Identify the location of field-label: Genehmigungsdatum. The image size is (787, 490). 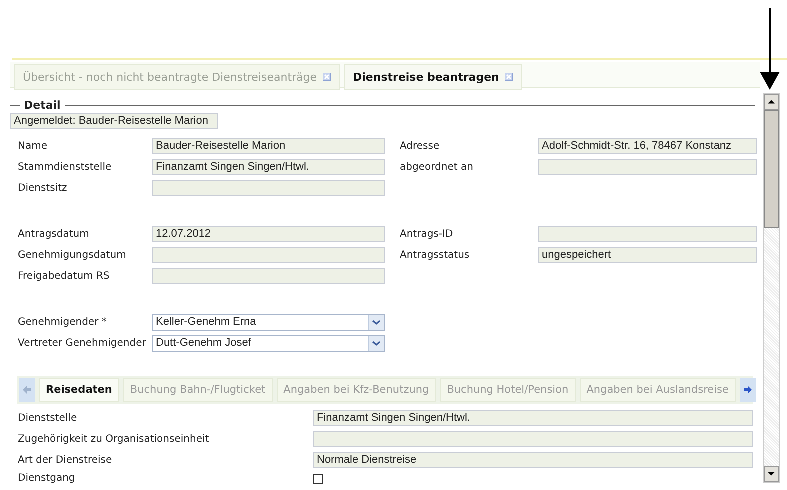
(73, 255).